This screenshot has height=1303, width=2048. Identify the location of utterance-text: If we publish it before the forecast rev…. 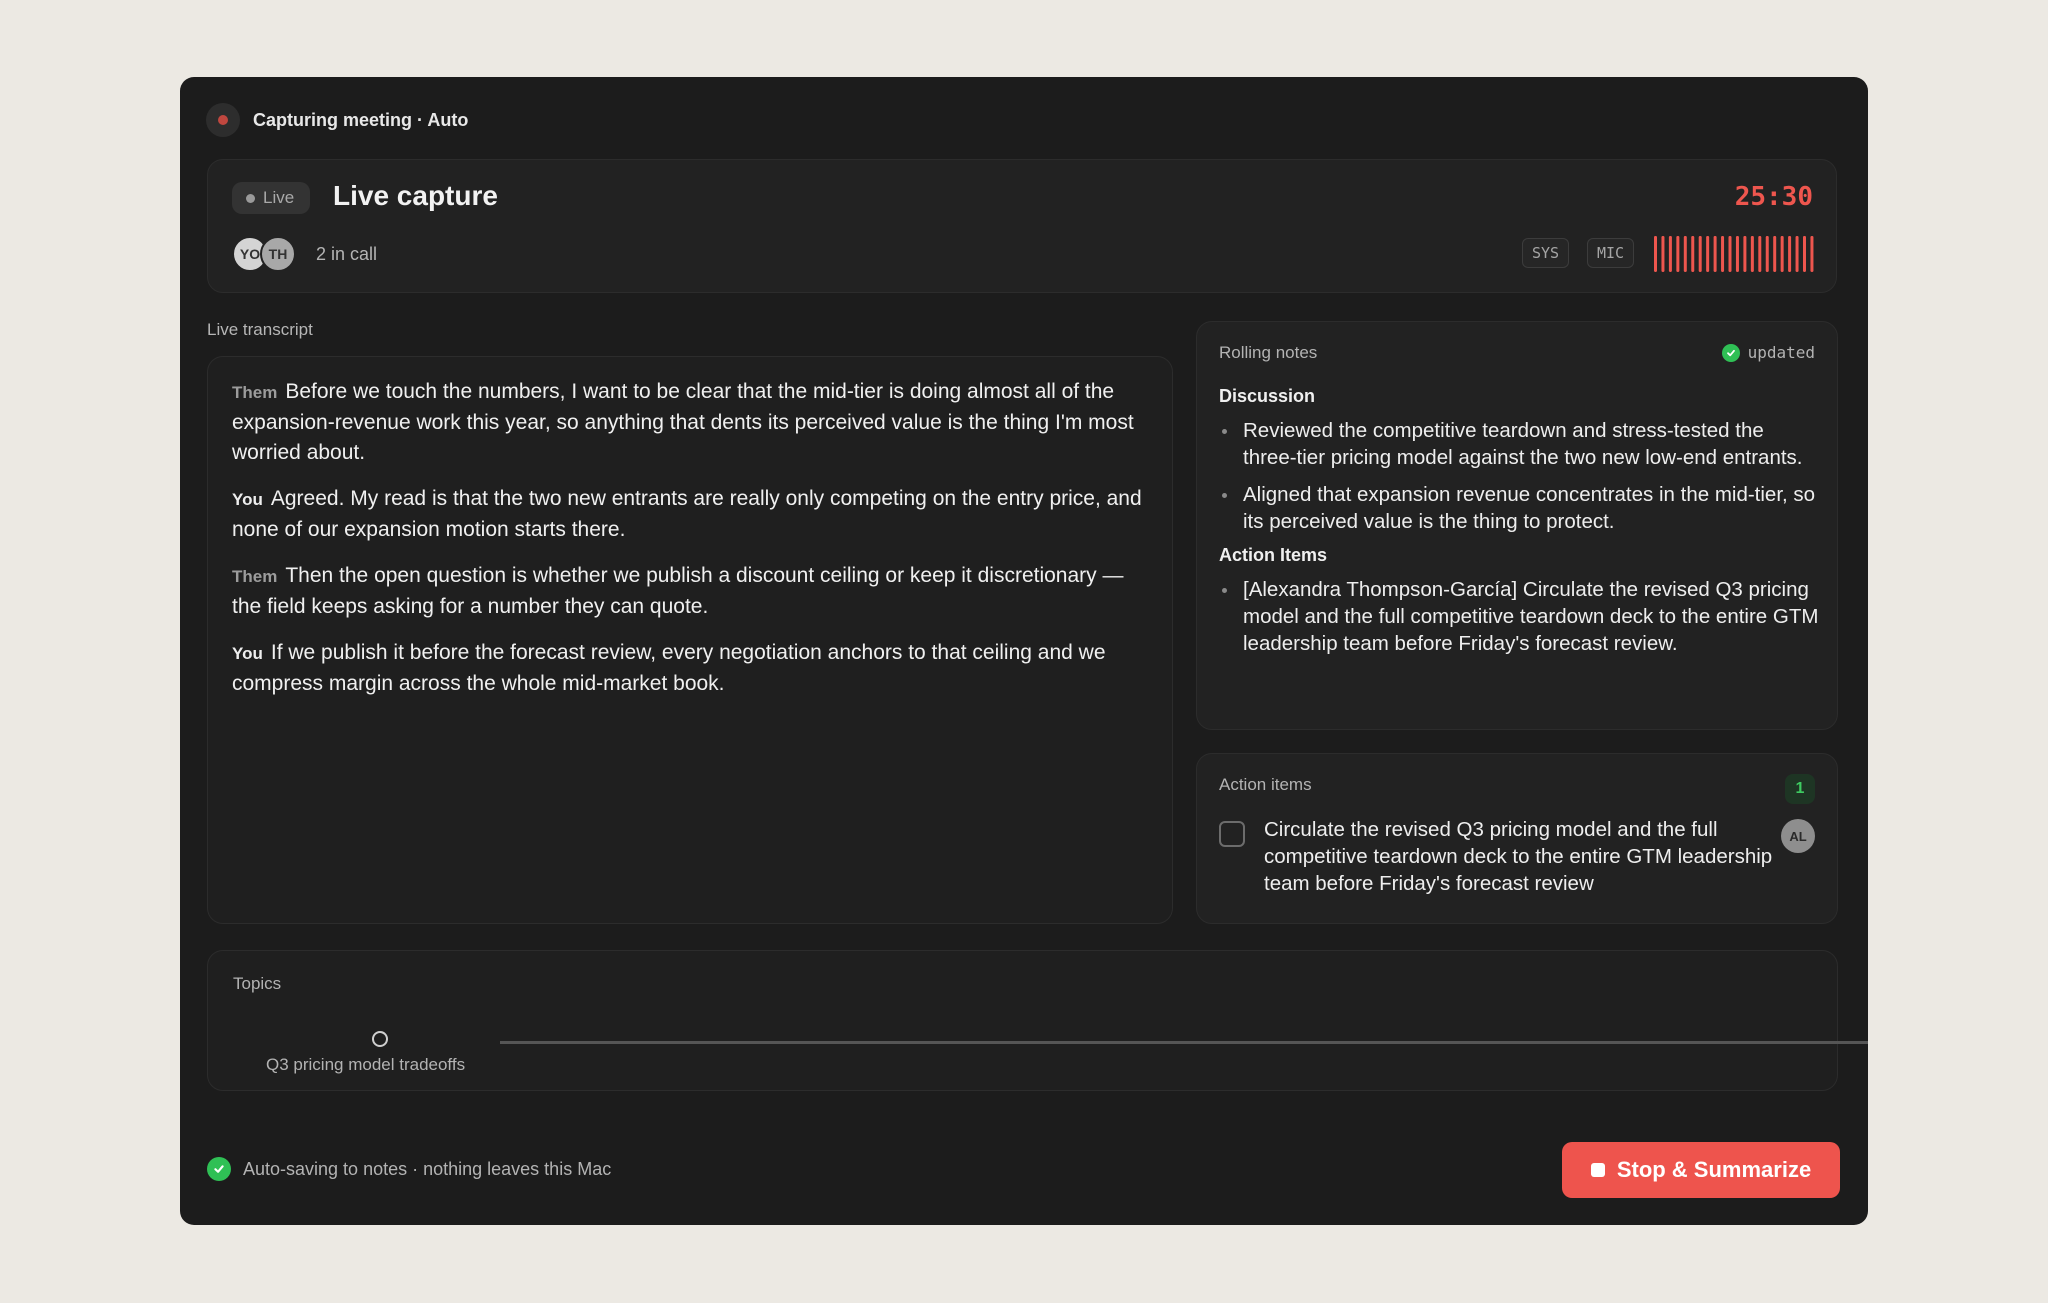
(669, 668).